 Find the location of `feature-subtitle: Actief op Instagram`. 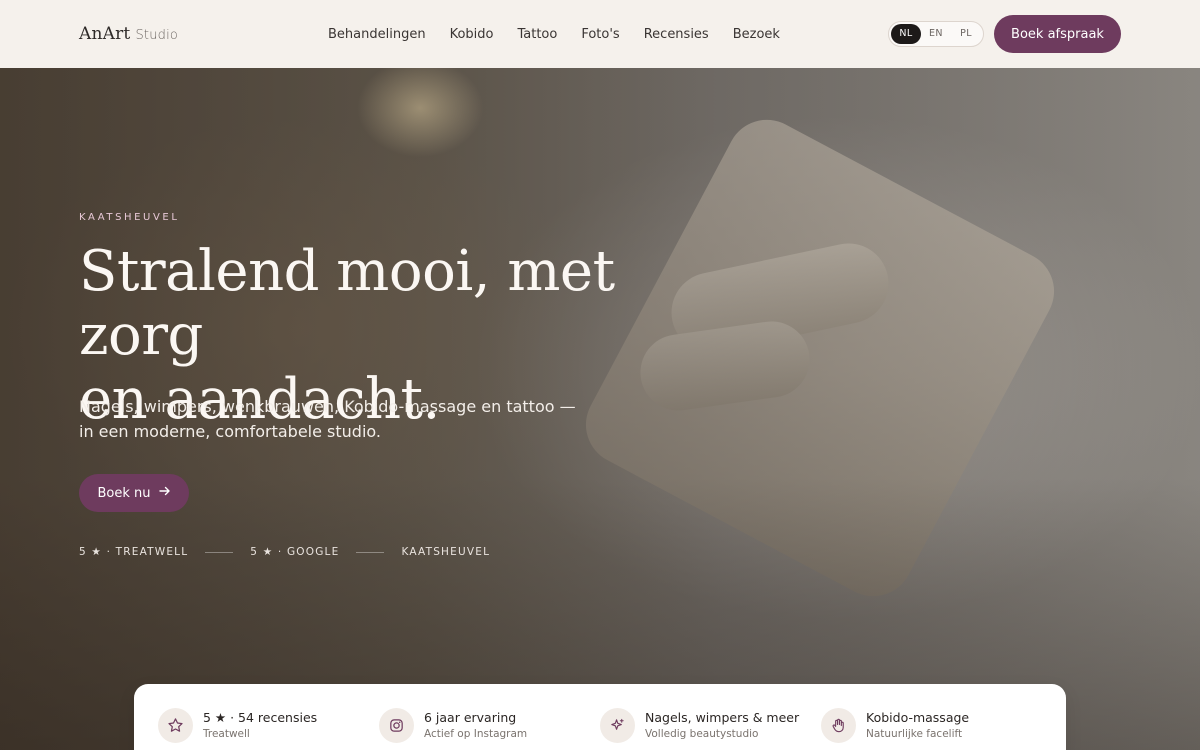

feature-subtitle: Actief op Instagram is located at coordinates (476, 734).